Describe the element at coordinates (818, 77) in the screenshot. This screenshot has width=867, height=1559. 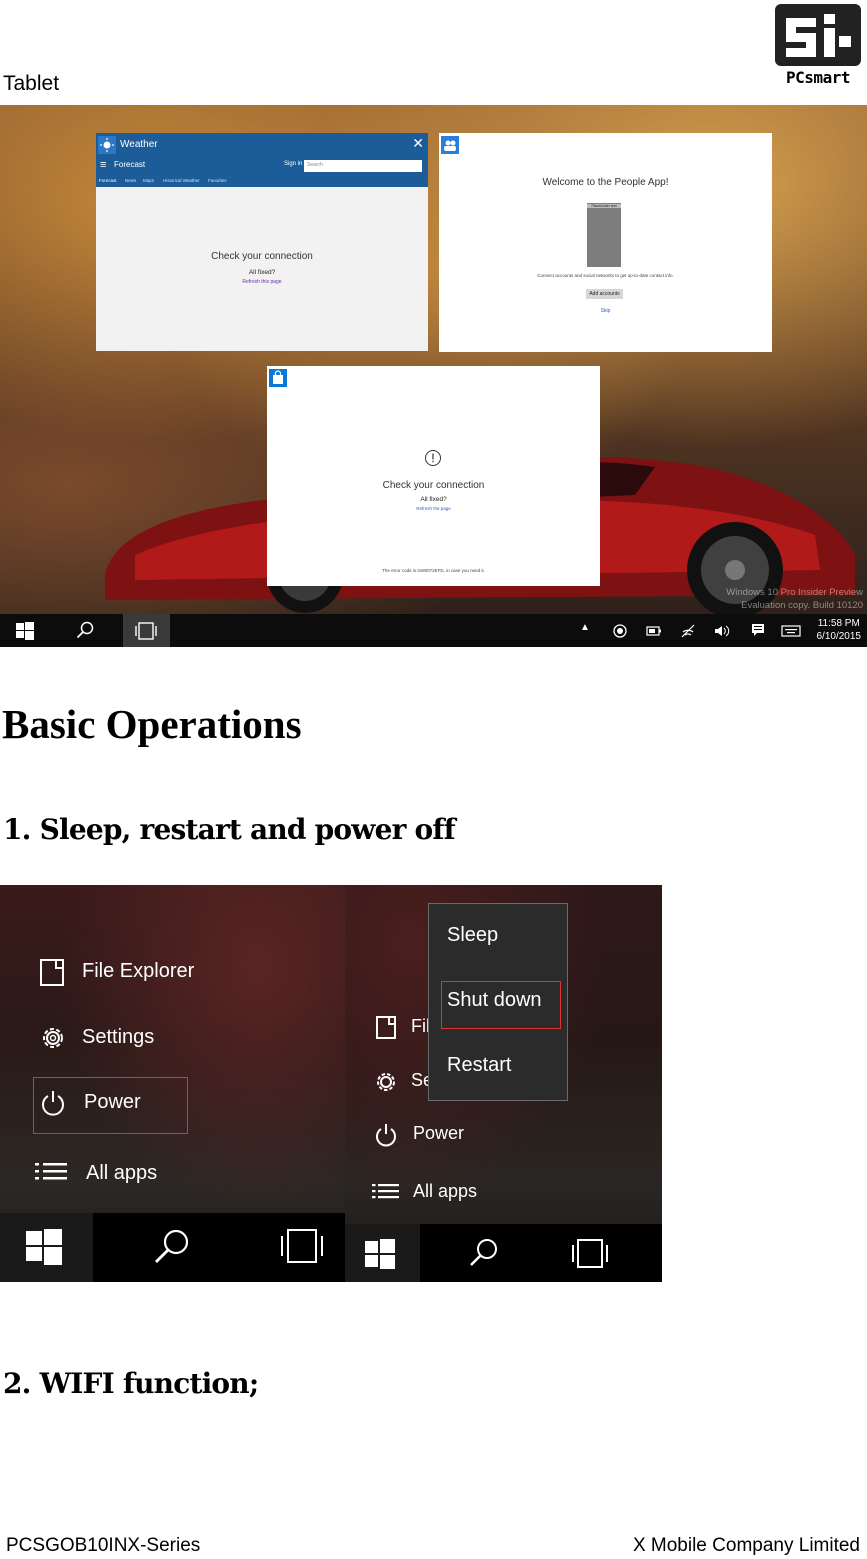
I see `logo-text: PCsmart` at that location.